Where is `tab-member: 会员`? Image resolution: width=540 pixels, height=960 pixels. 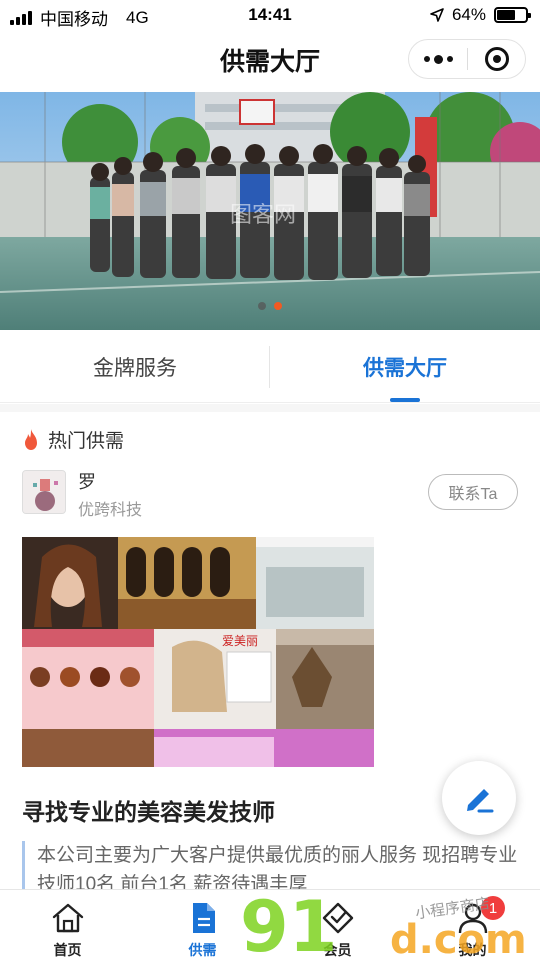
tab-member: 会员 is located at coordinates (337, 925).